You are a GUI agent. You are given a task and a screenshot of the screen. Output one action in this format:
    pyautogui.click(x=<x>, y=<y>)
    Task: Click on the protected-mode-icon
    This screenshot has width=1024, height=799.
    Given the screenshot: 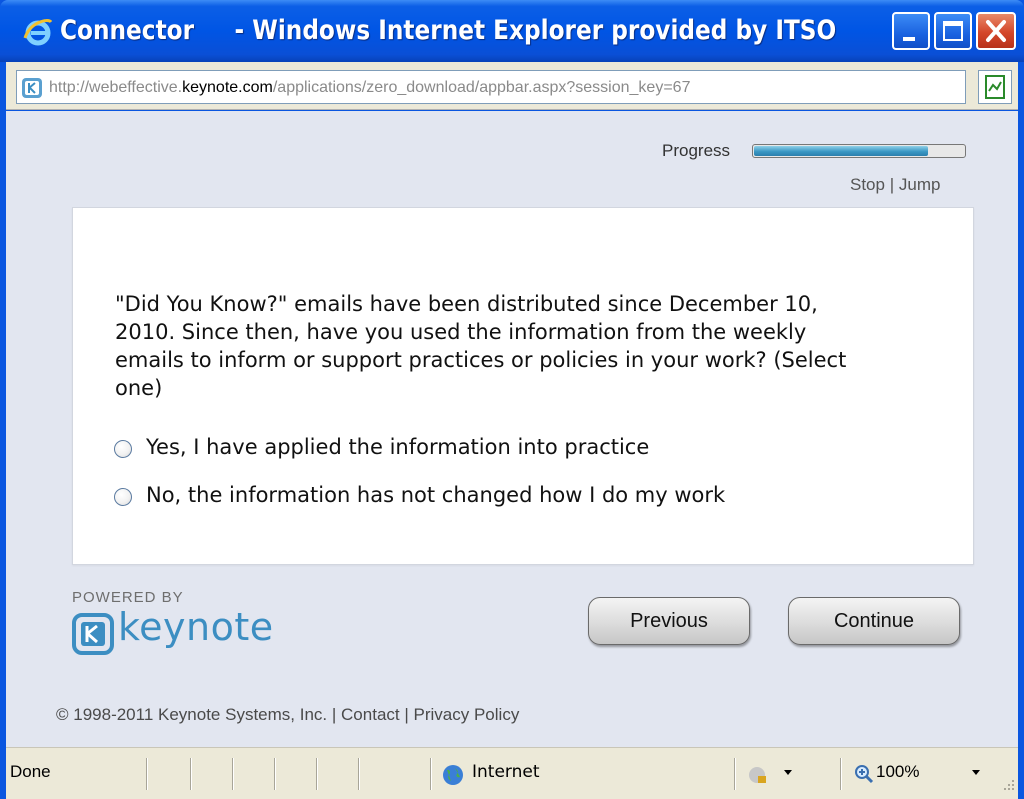 What is the action you would take?
    pyautogui.click(x=758, y=776)
    